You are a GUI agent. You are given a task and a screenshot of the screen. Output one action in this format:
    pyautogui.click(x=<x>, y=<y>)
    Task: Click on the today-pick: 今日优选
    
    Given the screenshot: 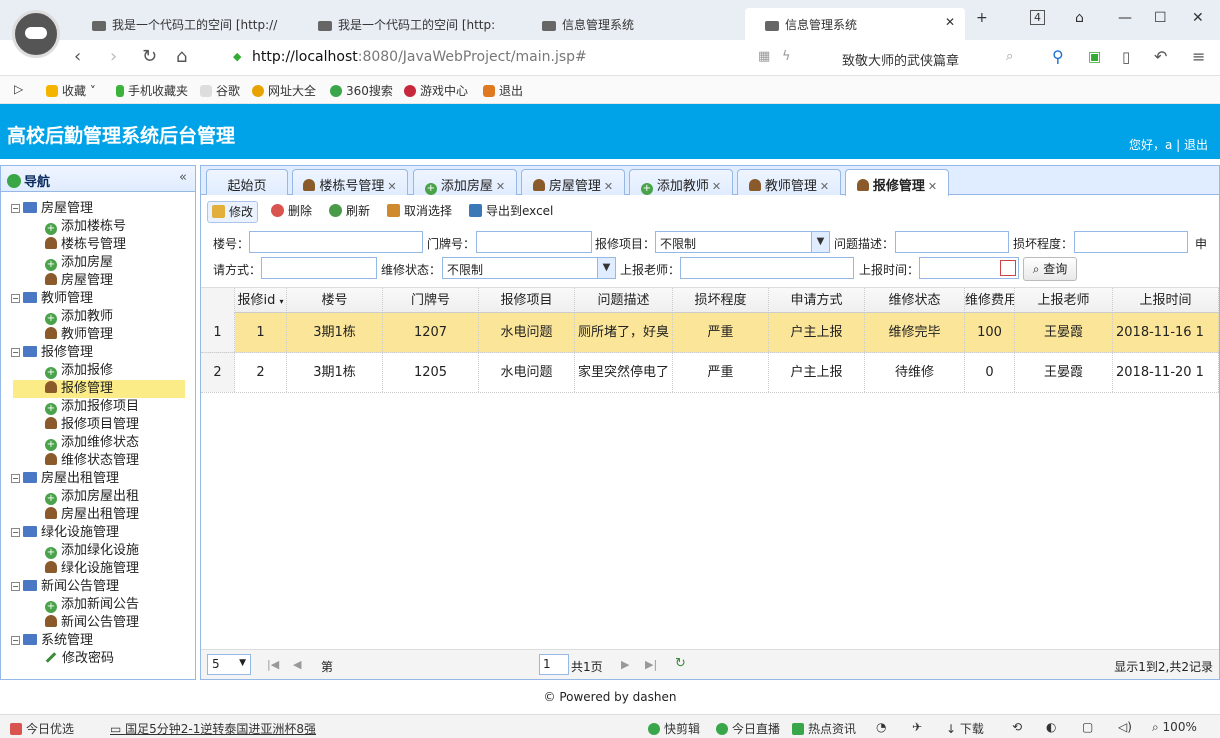 What is the action you would take?
    pyautogui.click(x=42, y=728)
    